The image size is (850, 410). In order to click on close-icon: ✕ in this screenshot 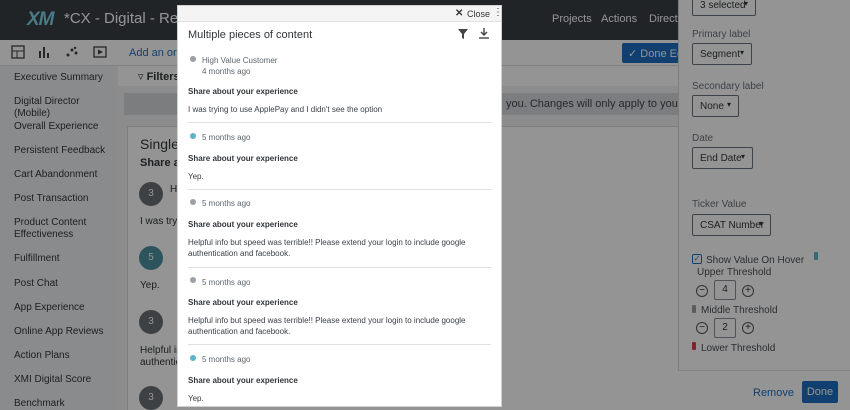, I will do `click(459, 13)`.